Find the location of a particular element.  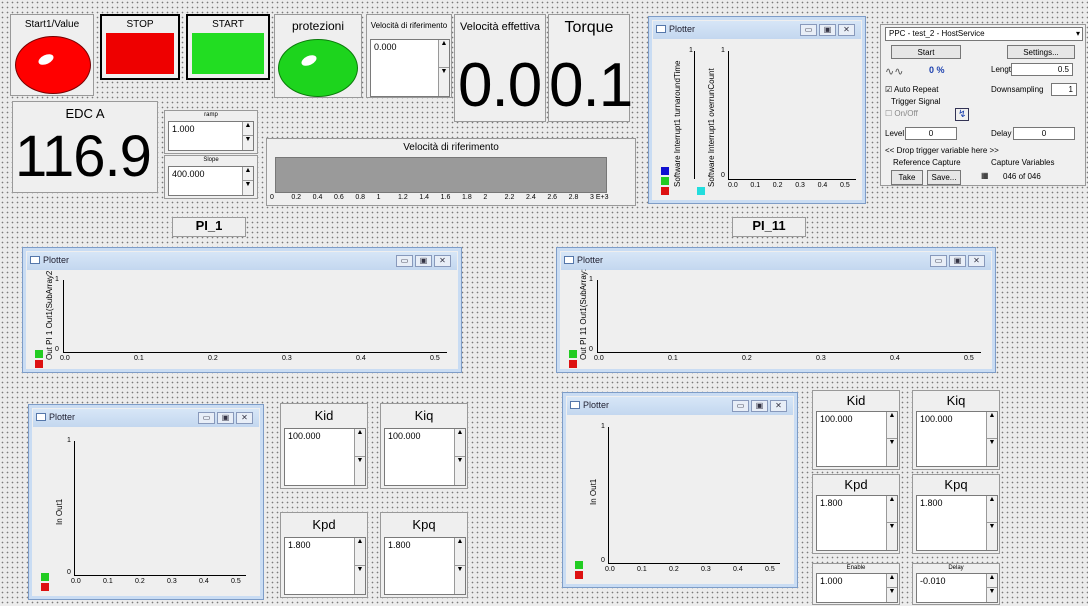

downsampling-field: 1 is located at coordinates (1064, 89).